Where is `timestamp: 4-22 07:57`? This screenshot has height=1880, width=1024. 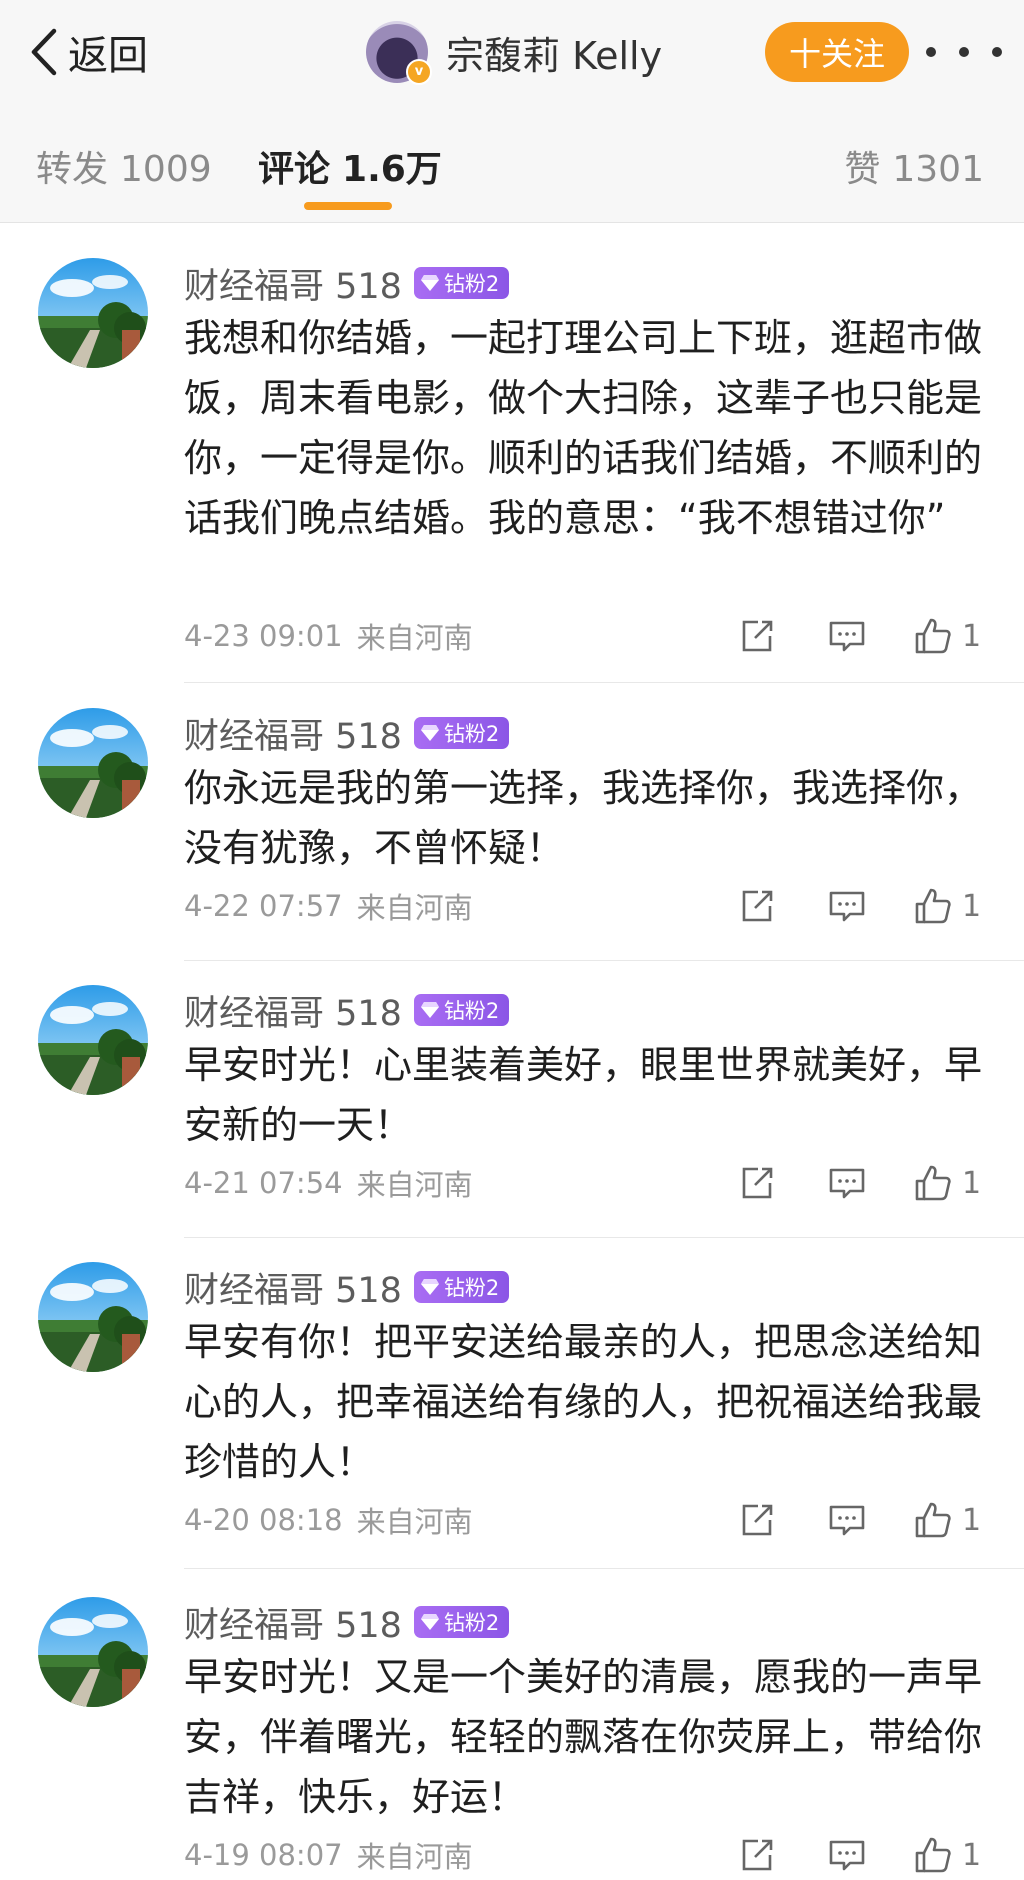
timestamp: 4-22 07:57 is located at coordinates (263, 906).